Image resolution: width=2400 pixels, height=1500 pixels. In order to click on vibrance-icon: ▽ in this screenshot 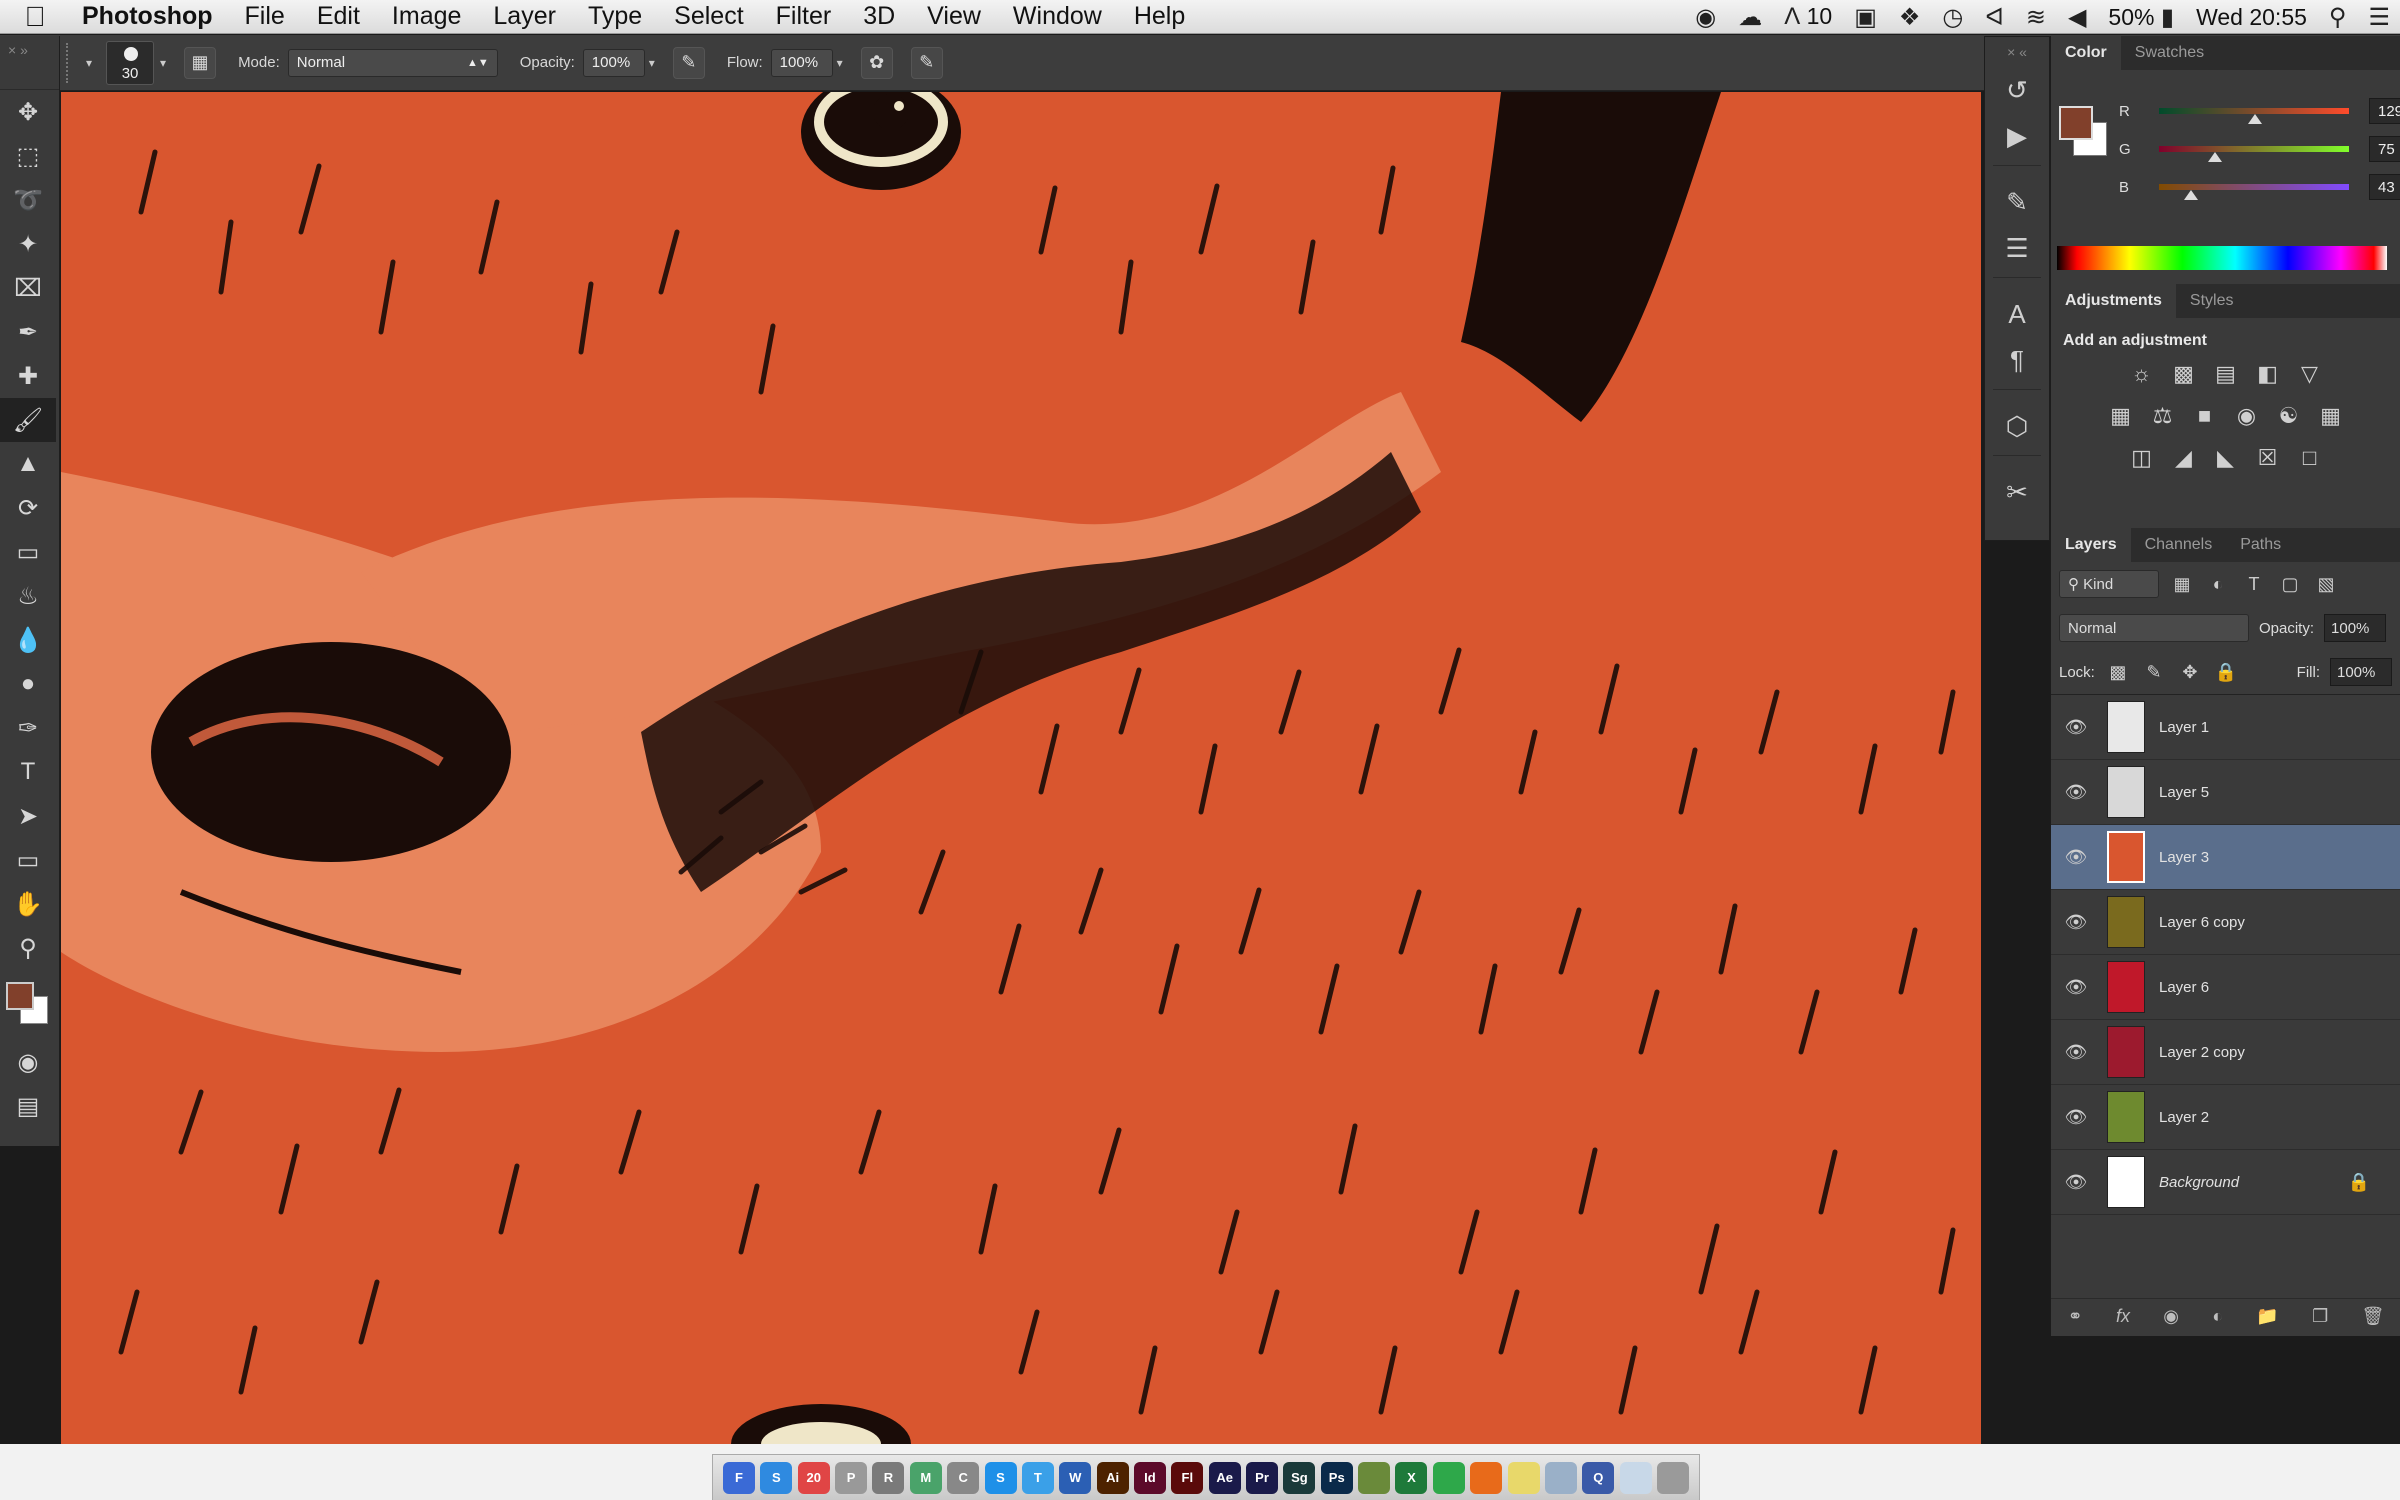, I will do `click(2310, 374)`.